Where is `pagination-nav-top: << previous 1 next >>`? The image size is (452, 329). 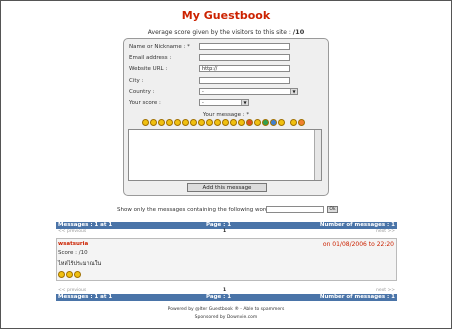 pagination-nav-top: << previous 1 next >> is located at coordinates (226, 232).